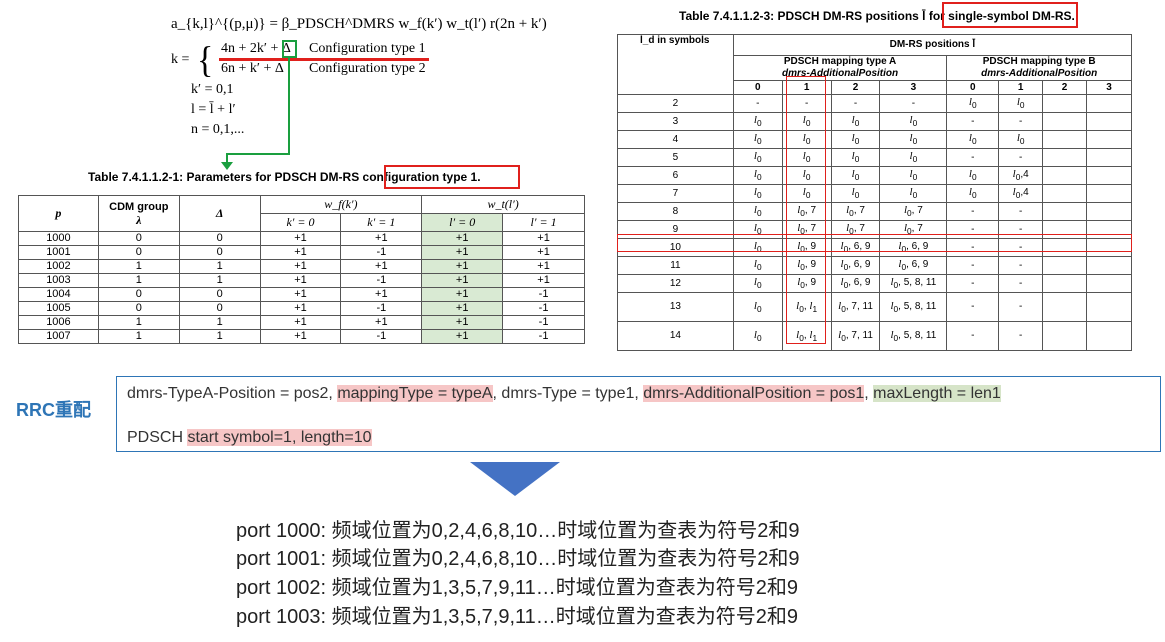 The width and height of the screenshot is (1165, 642). I want to click on header-cdm: CDM group λ, so click(138, 213).